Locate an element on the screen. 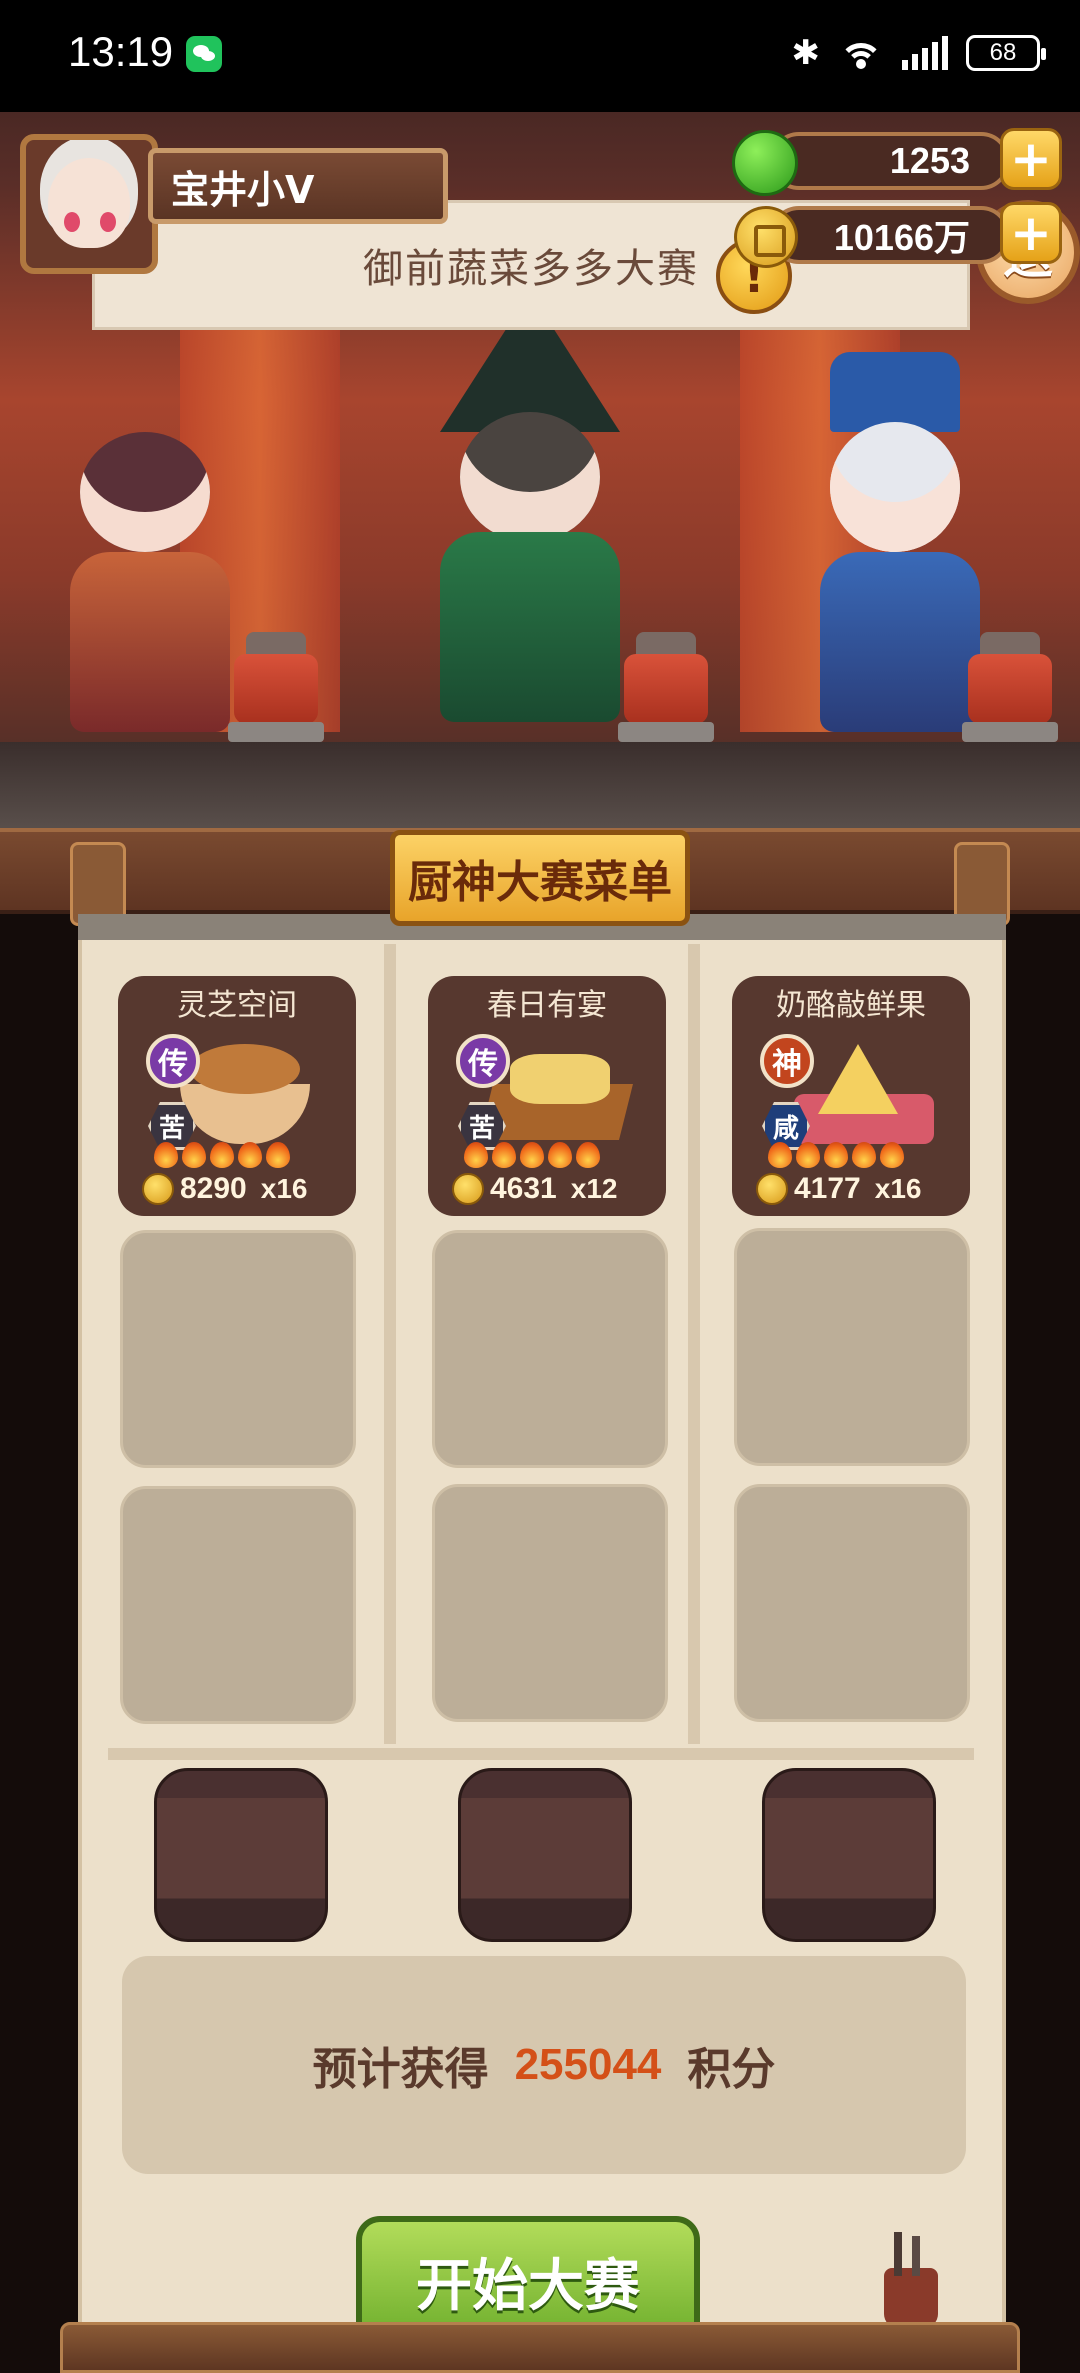 The image size is (1080, 2373). status-bar: 13:19 ✱ 68 is located at coordinates (540, 56).